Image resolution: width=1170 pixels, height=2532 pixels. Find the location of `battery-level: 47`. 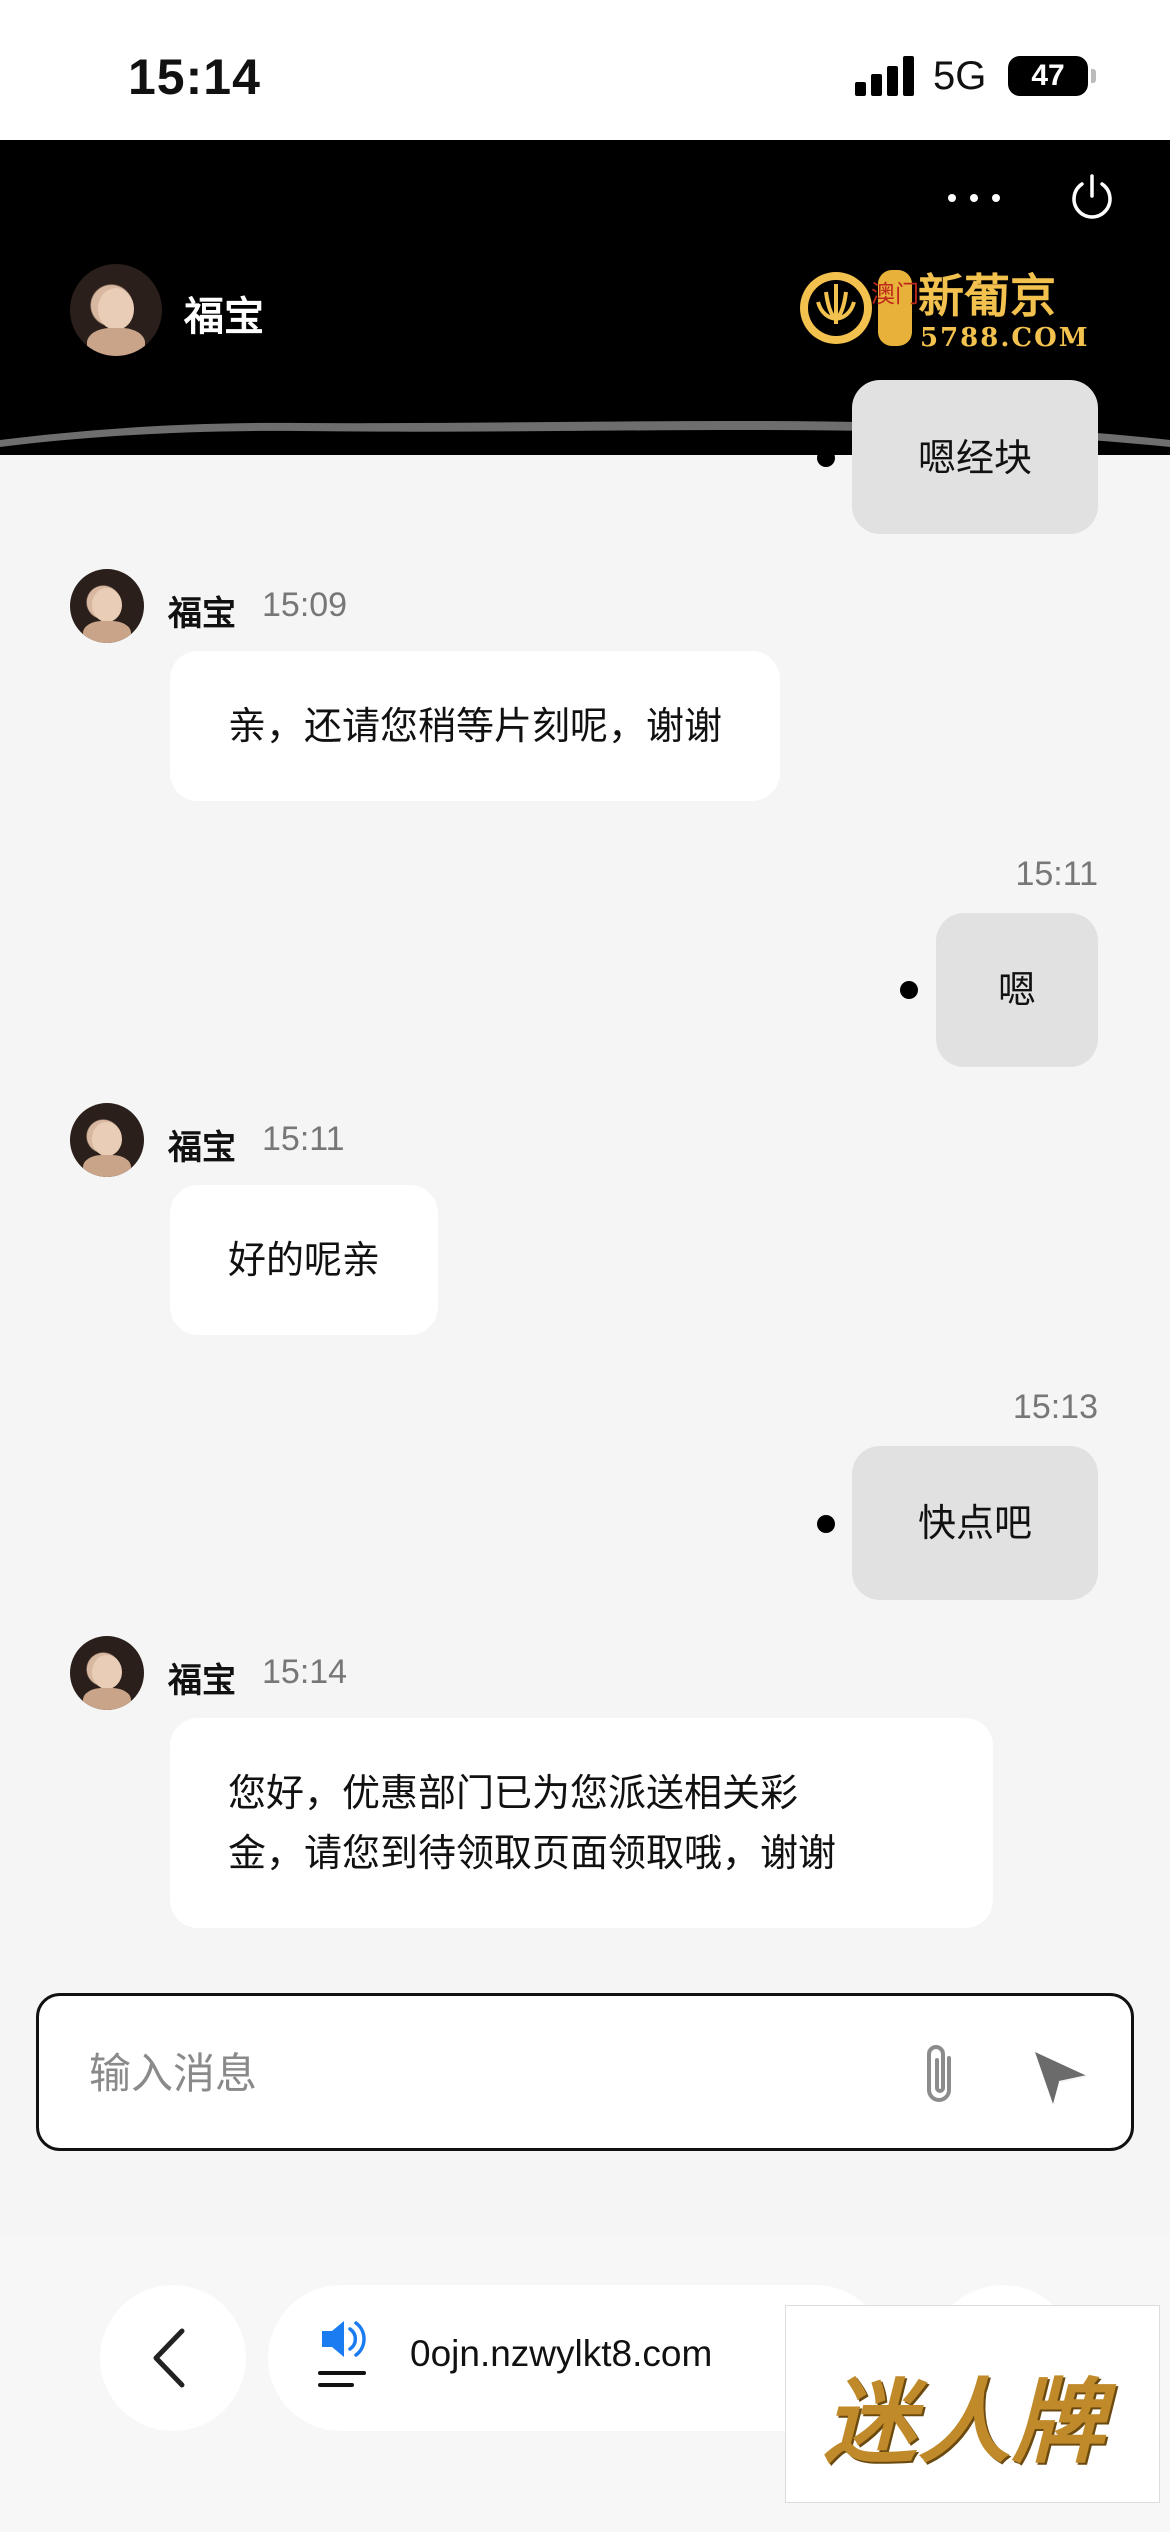

battery-level: 47 is located at coordinates (1048, 75).